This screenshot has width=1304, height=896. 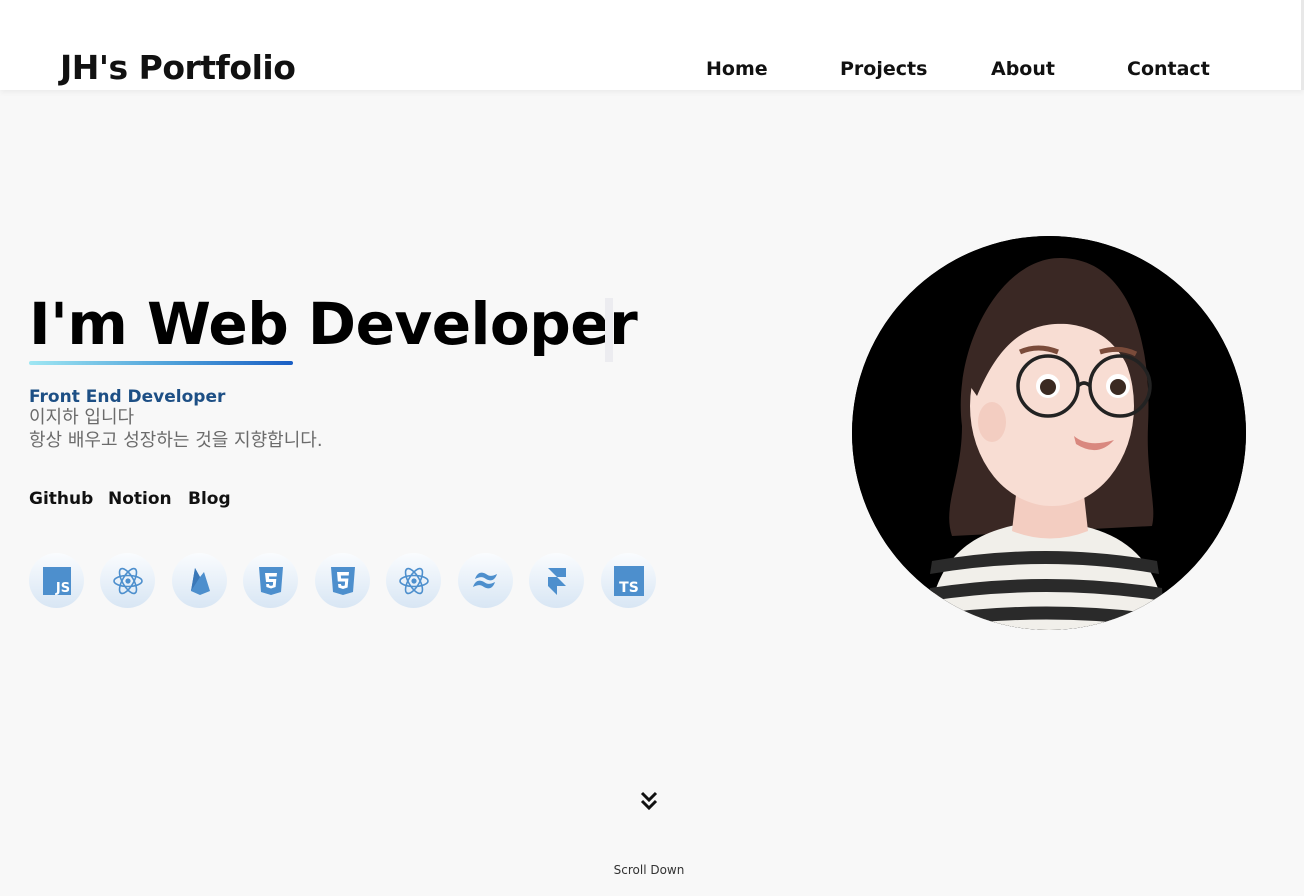 I want to click on intro-motto-text: 항상 배우고 성장하는 것을 지향합니다., so click(x=176, y=440).